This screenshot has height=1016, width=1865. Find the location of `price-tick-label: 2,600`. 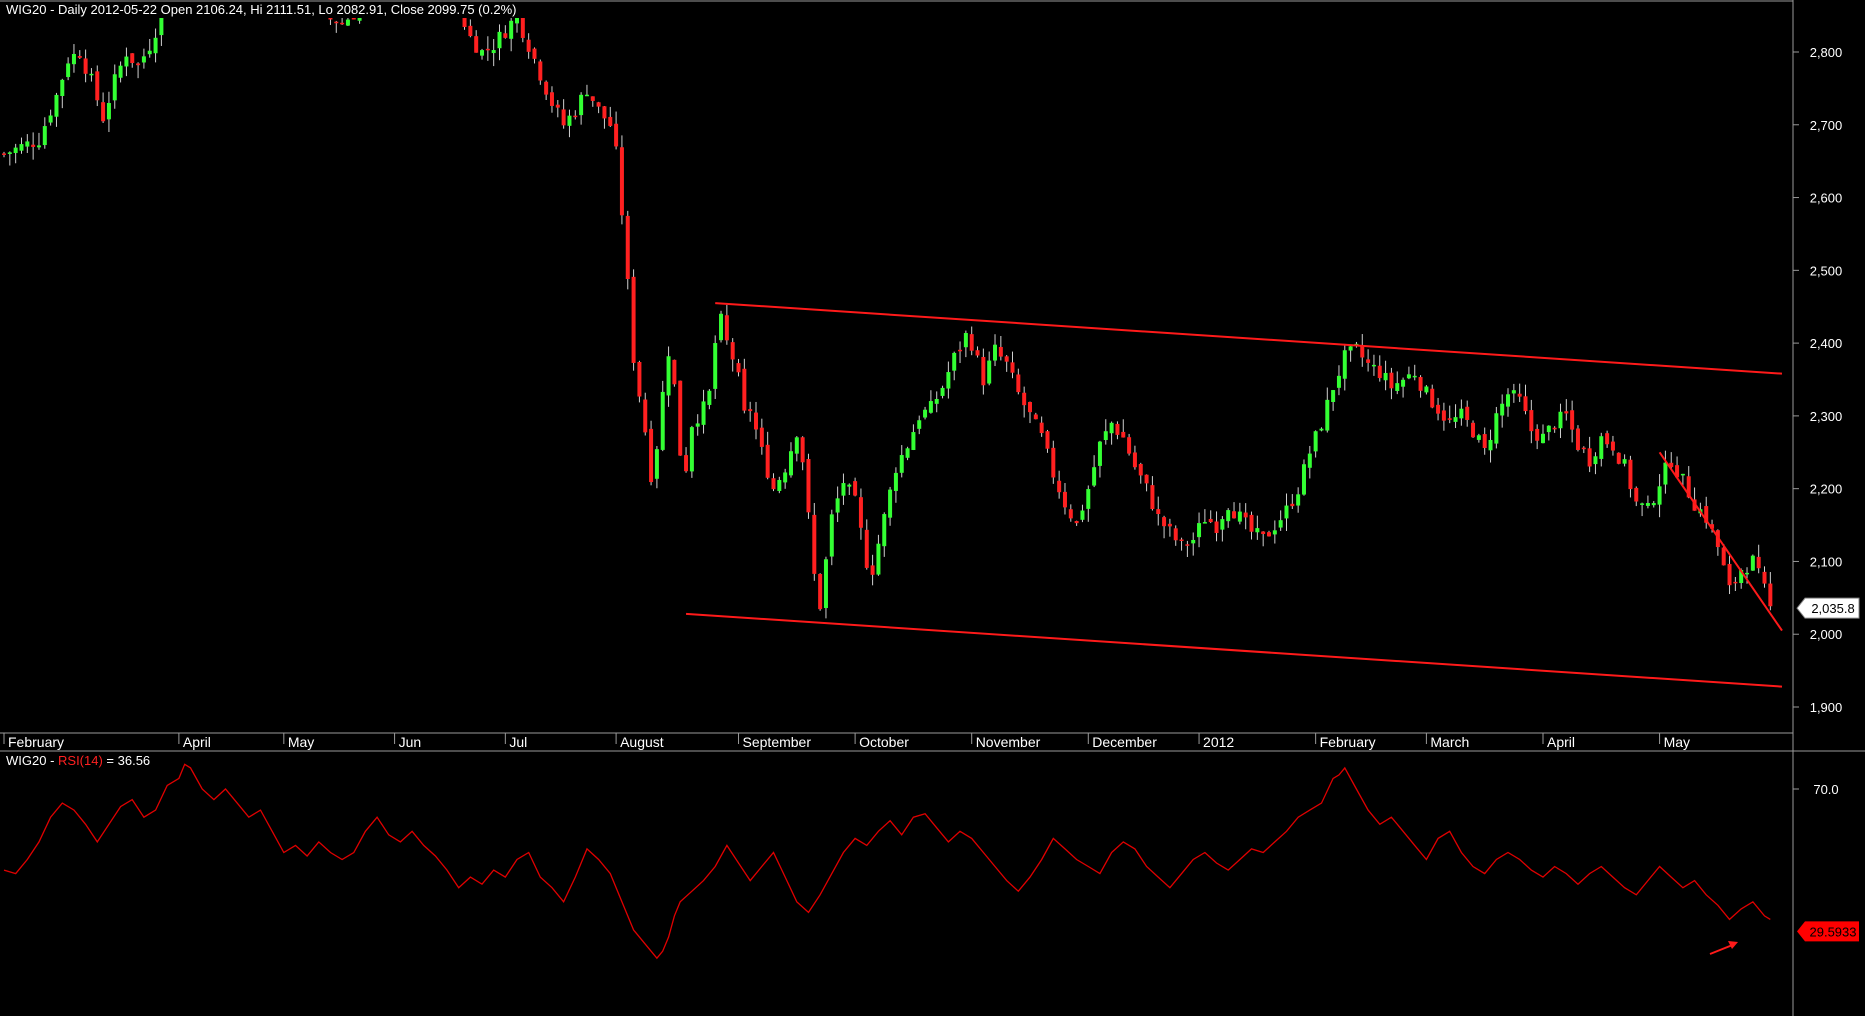

price-tick-label: 2,600 is located at coordinates (1826, 198).